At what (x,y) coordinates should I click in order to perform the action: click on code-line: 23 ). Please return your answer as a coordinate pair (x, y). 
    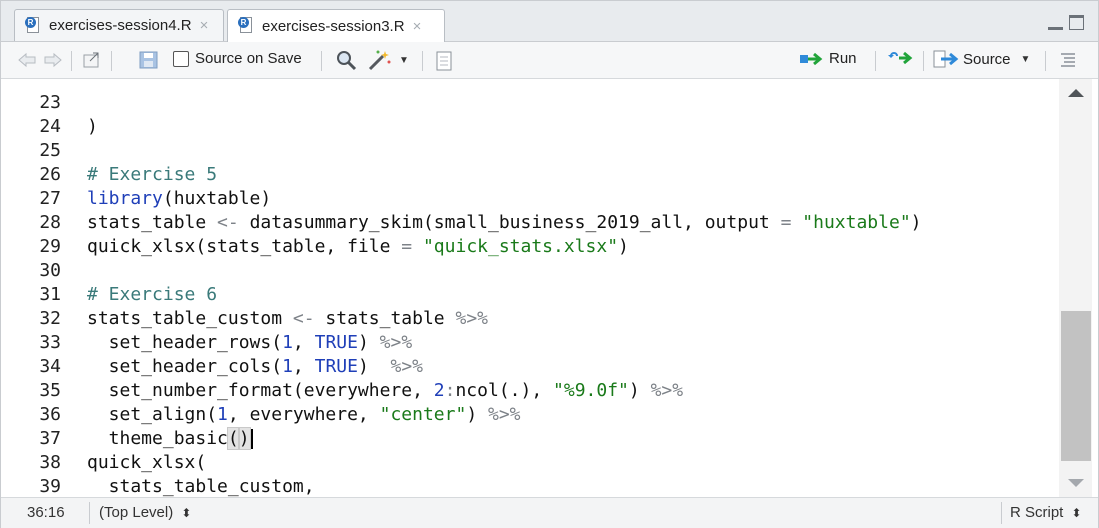
    Looking at the image, I should click on (530, 108).